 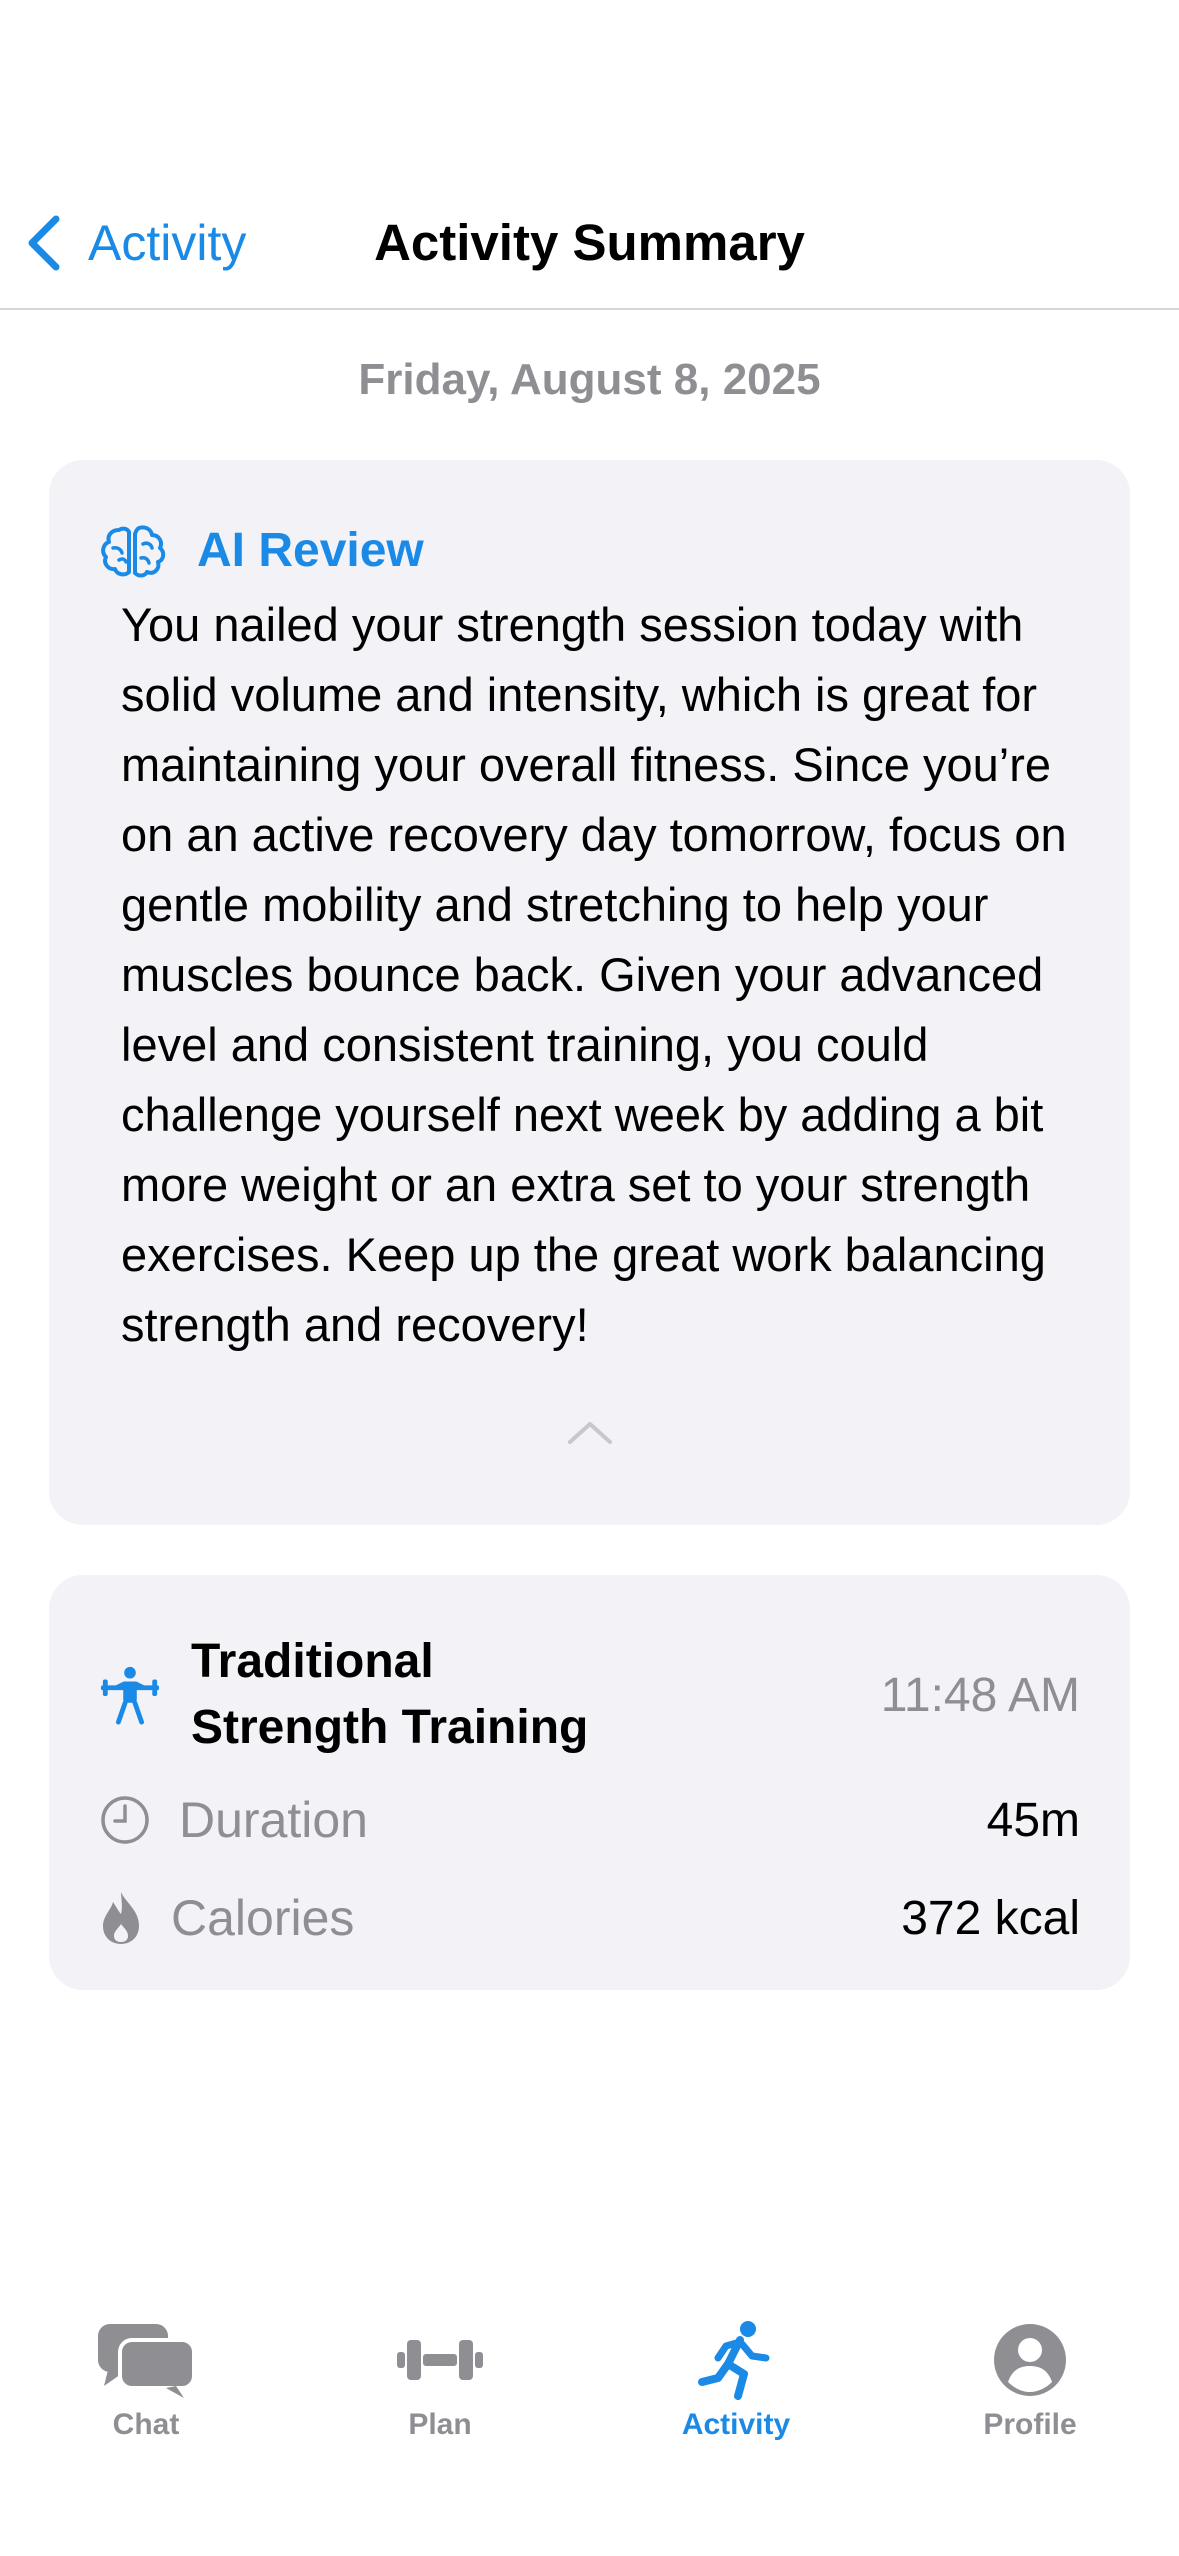 I want to click on navigation-bar: Activity Activity Summary, so click(x=589, y=155).